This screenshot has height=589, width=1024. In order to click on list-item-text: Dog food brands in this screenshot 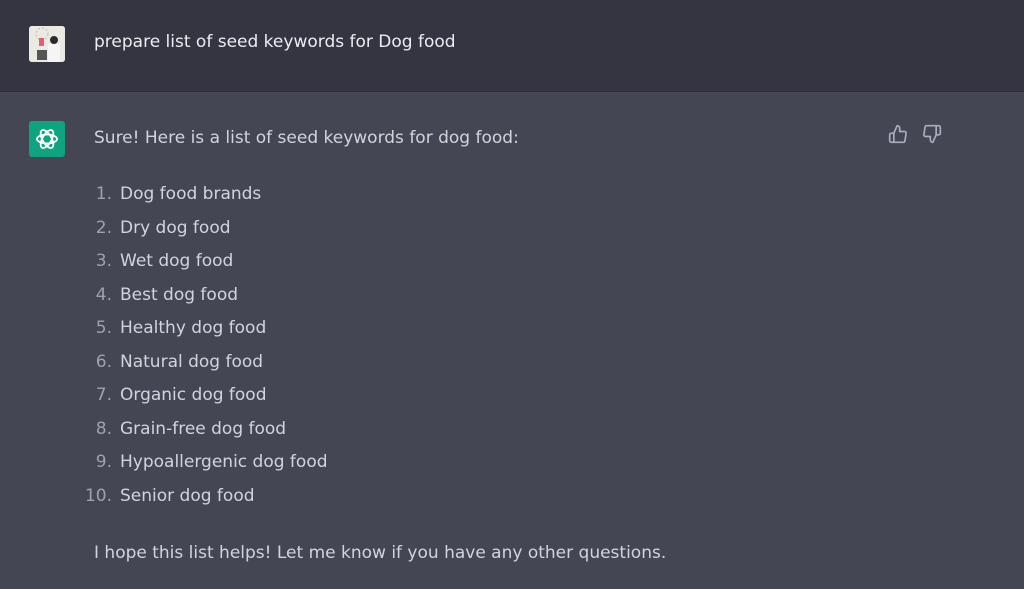, I will do `click(191, 194)`.